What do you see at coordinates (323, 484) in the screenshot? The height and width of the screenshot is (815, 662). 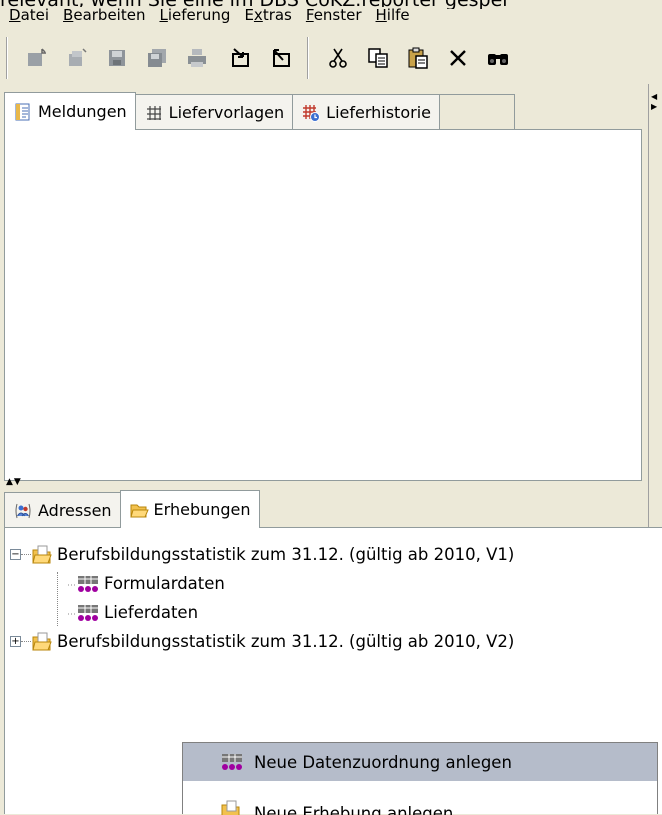 I see `splitter: ▲▼` at bounding box center [323, 484].